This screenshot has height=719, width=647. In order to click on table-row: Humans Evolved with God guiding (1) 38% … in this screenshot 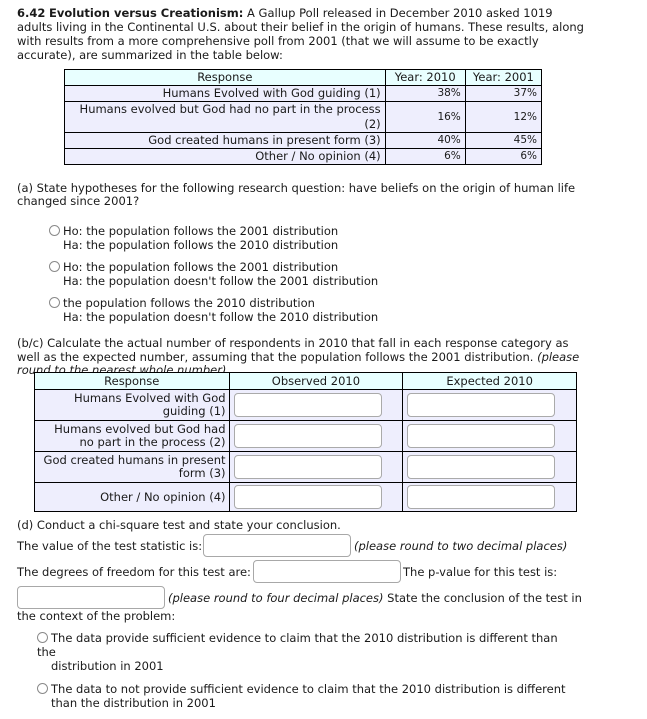, I will do `click(303, 93)`.